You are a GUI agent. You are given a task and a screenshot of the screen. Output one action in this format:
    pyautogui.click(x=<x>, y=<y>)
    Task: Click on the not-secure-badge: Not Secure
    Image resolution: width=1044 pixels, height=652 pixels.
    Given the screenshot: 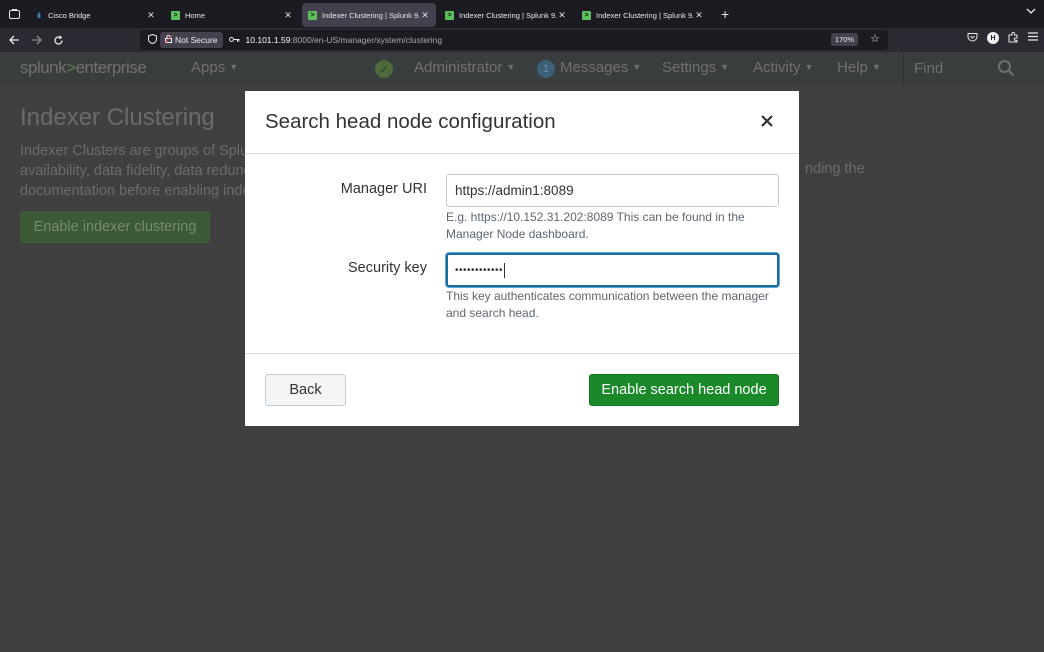 What is the action you would take?
    pyautogui.click(x=191, y=40)
    